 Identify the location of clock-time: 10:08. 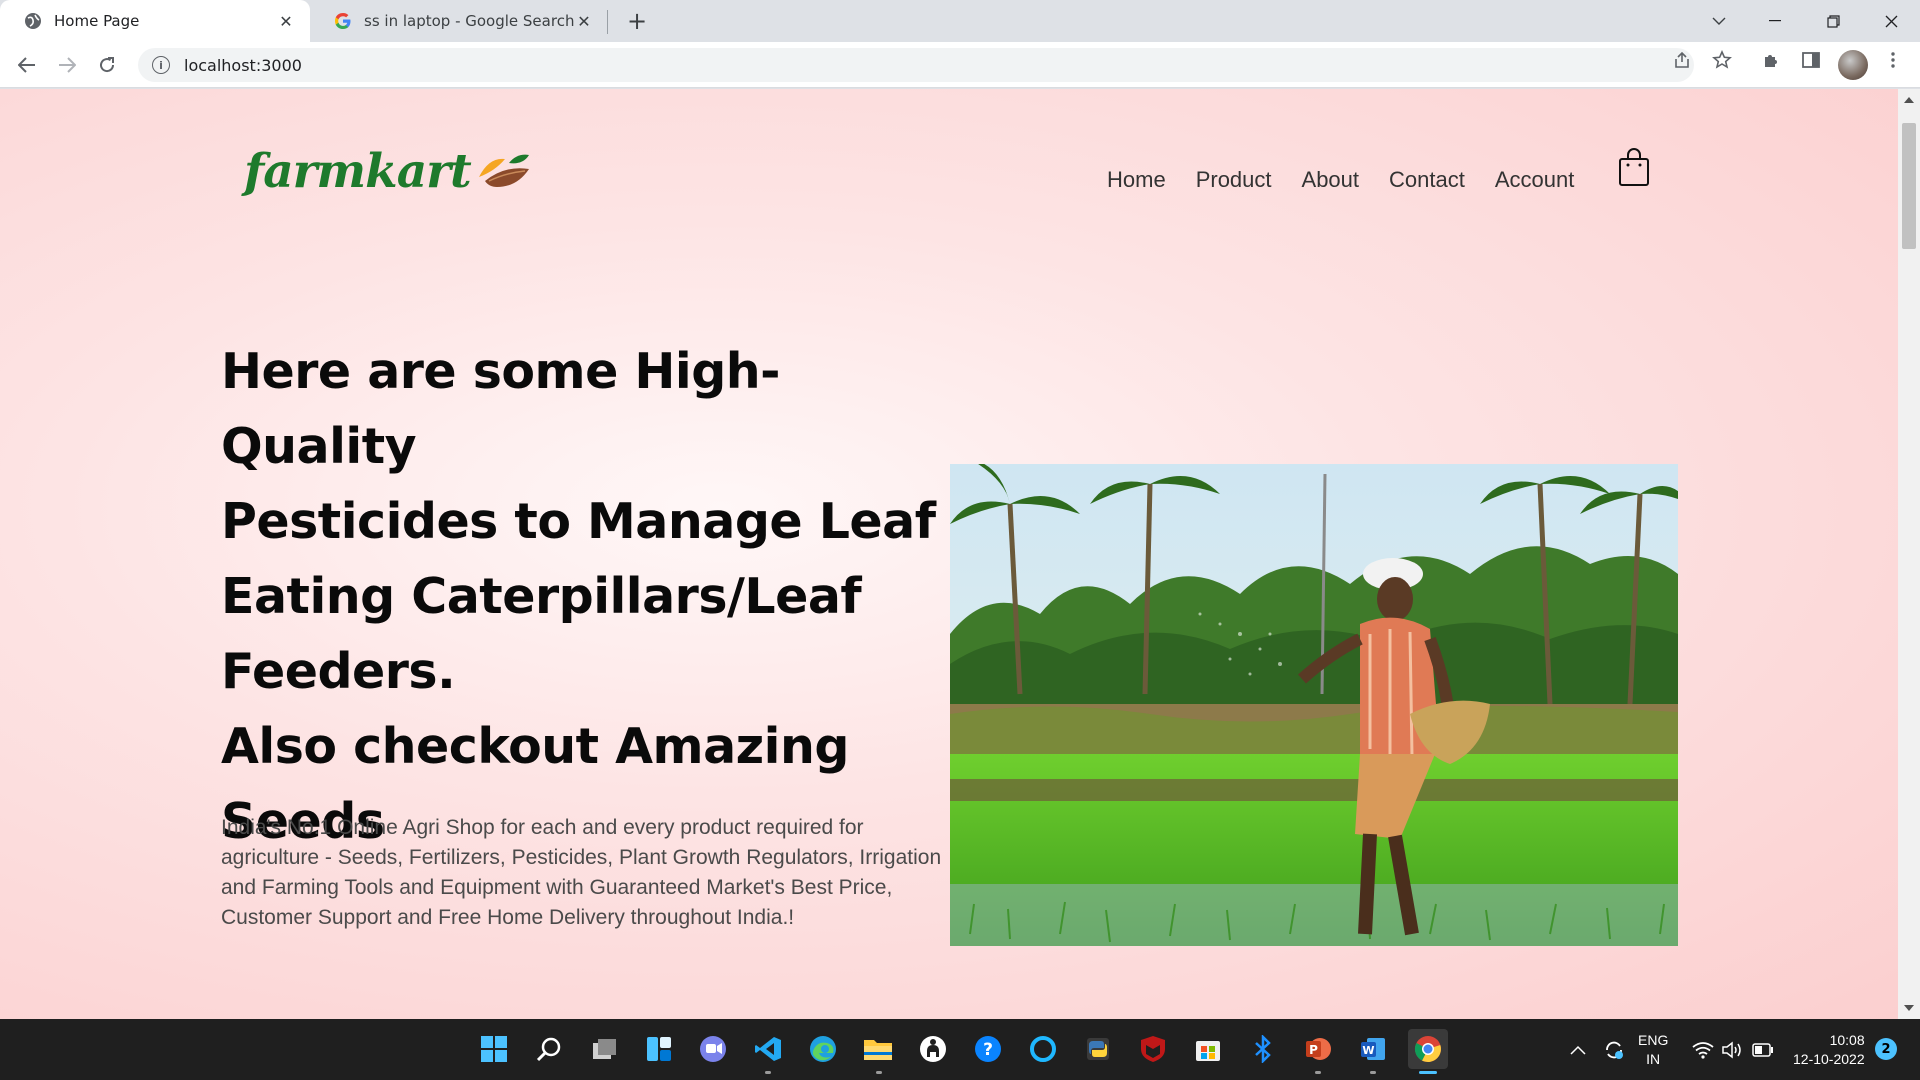
(1847, 1039).